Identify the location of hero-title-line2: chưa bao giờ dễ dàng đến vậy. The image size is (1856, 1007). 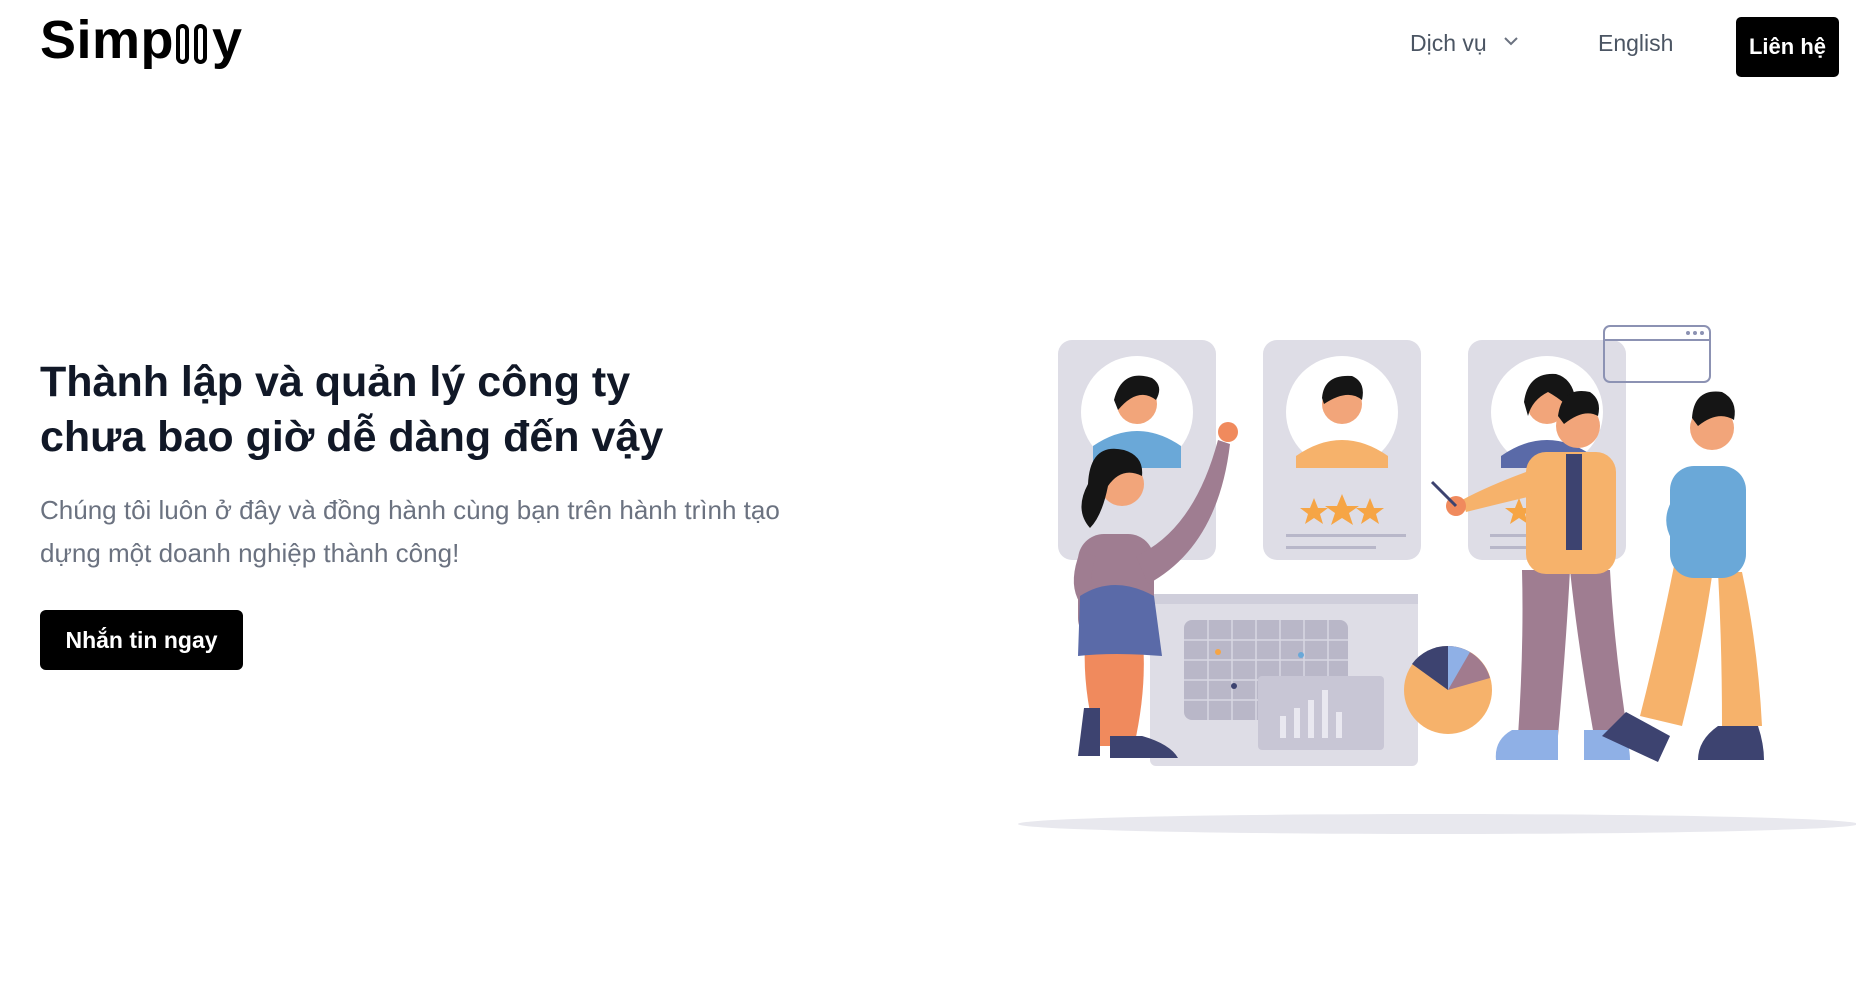
(352, 437).